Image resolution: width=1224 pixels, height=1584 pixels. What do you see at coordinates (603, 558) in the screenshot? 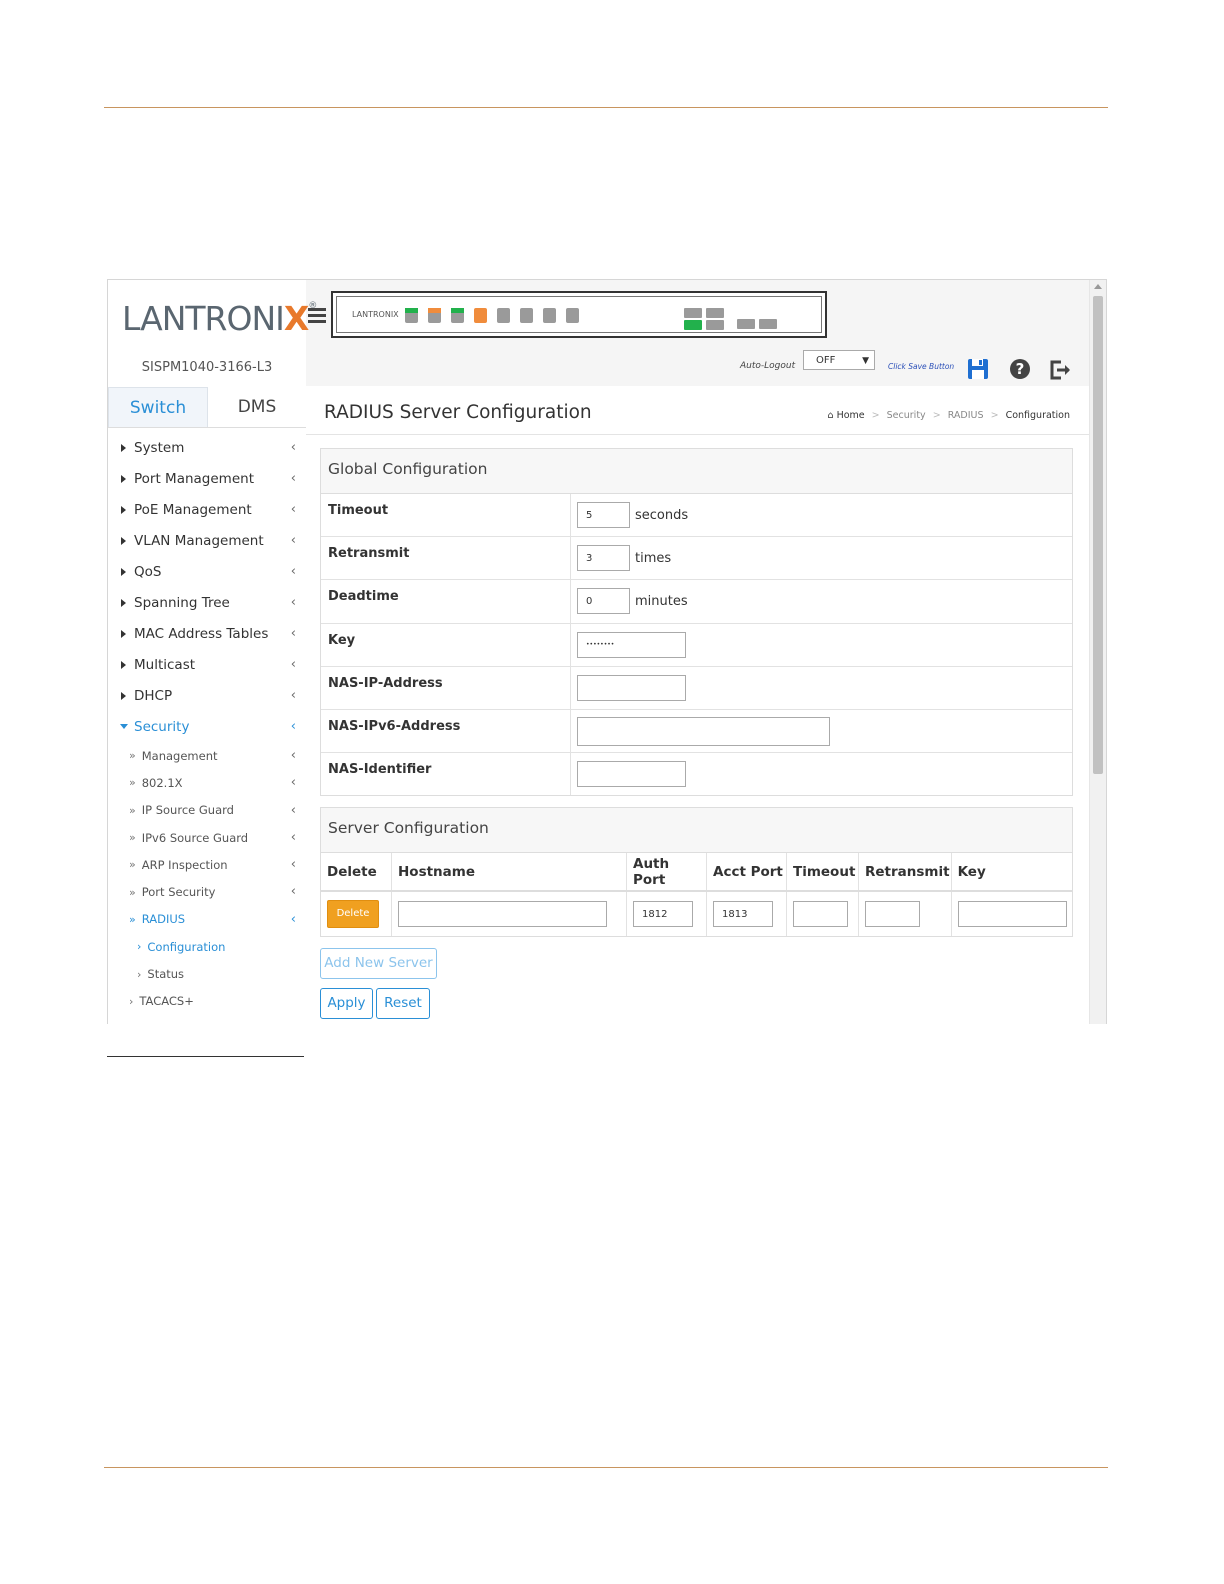
I see `retransmit-input` at bounding box center [603, 558].